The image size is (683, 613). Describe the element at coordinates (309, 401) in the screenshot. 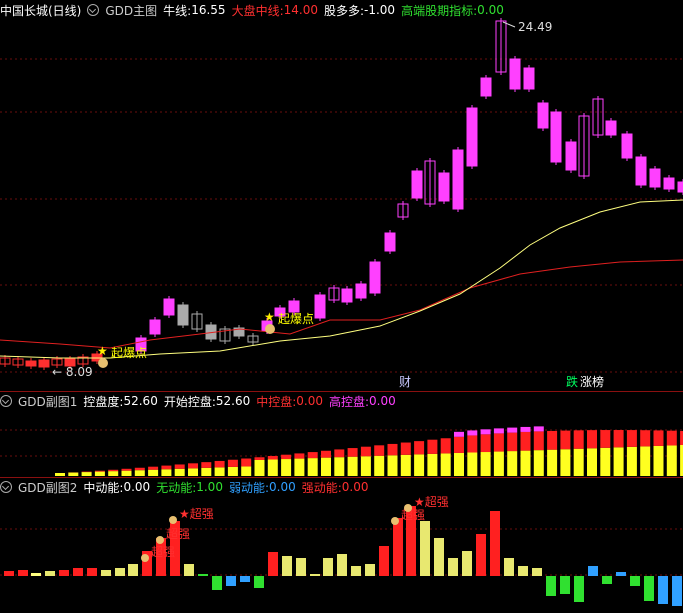

I see `mid-control-value: 0.00` at that location.